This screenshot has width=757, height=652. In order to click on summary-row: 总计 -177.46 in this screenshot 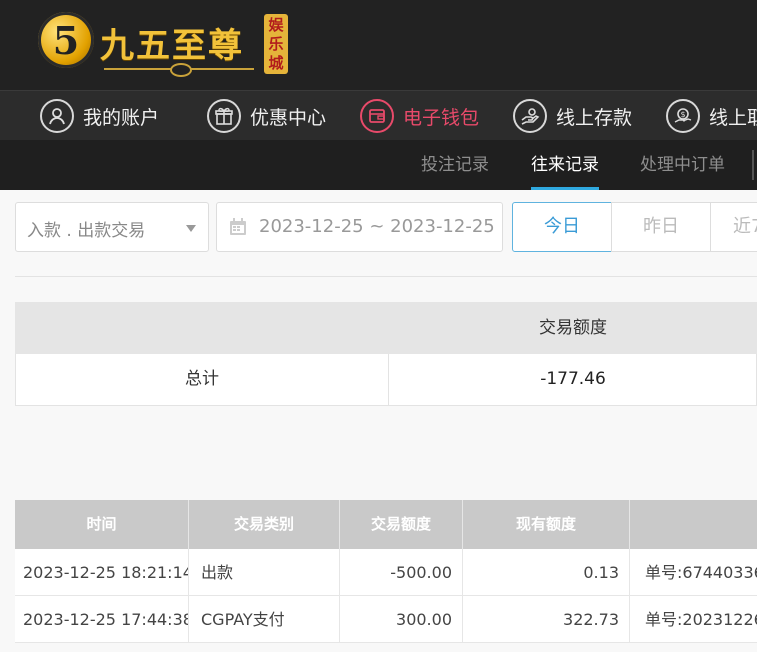, I will do `click(386, 380)`.